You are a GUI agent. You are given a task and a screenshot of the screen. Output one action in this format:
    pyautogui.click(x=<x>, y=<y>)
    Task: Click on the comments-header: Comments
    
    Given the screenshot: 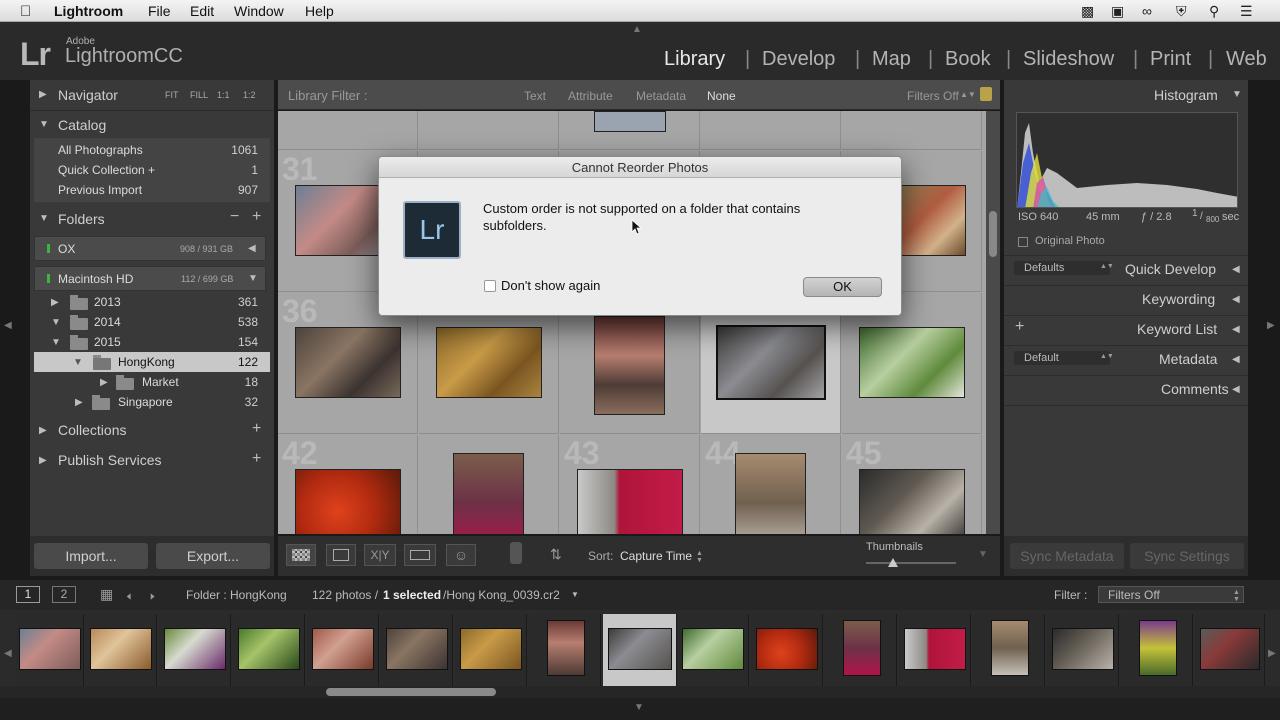 What is the action you would take?
    pyautogui.click(x=1195, y=389)
    